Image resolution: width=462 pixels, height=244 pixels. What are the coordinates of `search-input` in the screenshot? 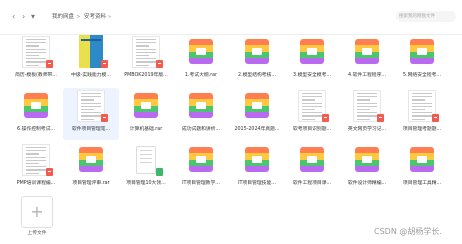 It's located at (426, 16).